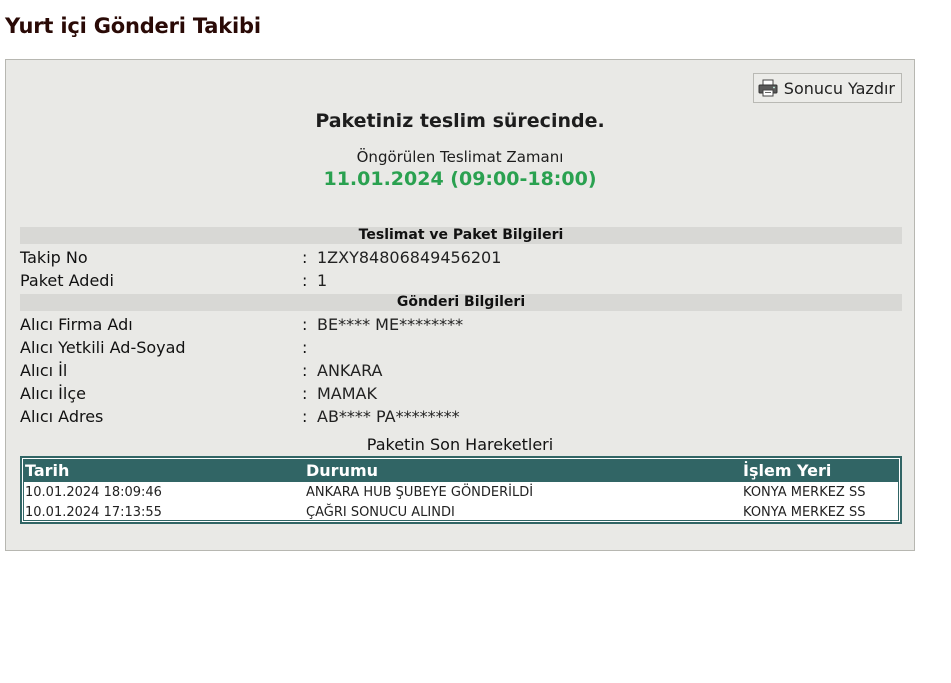  I want to click on section-header-shipment-info: Gönderi Bilgileri, so click(461, 302).